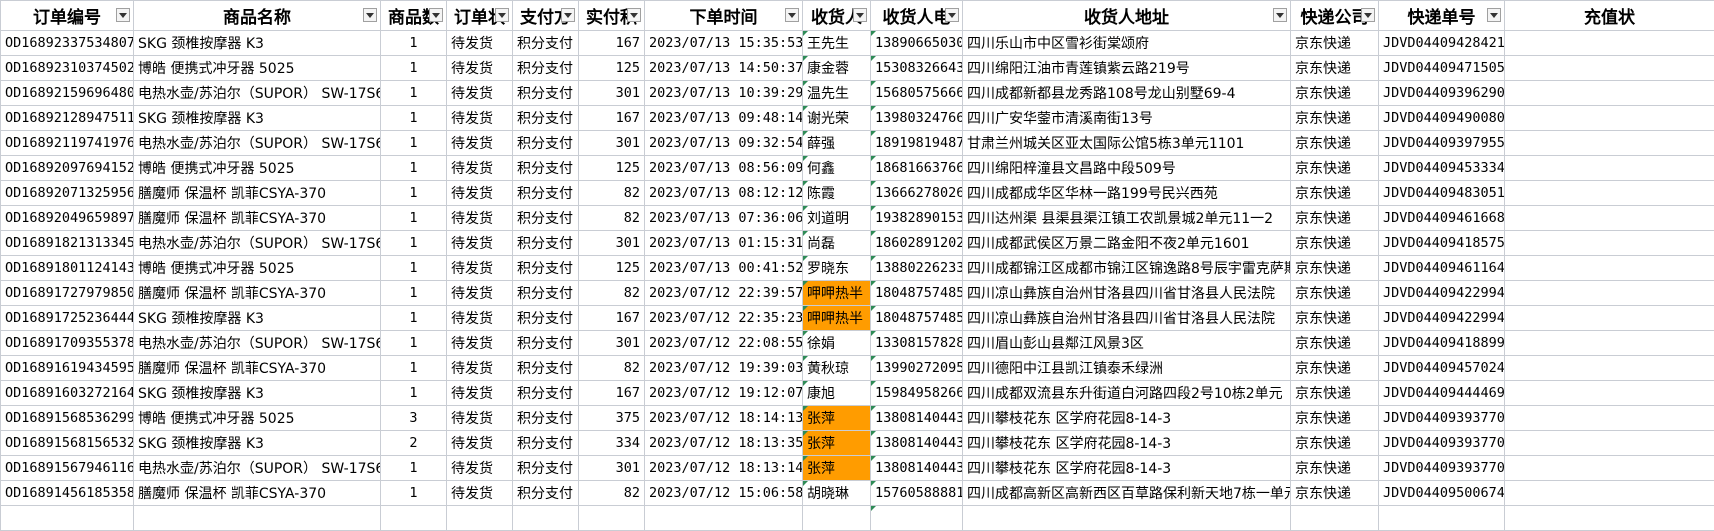 The height and width of the screenshot is (531, 1714). What do you see at coordinates (837, 16) in the screenshot?
I see `column-header: 收货人` at bounding box center [837, 16].